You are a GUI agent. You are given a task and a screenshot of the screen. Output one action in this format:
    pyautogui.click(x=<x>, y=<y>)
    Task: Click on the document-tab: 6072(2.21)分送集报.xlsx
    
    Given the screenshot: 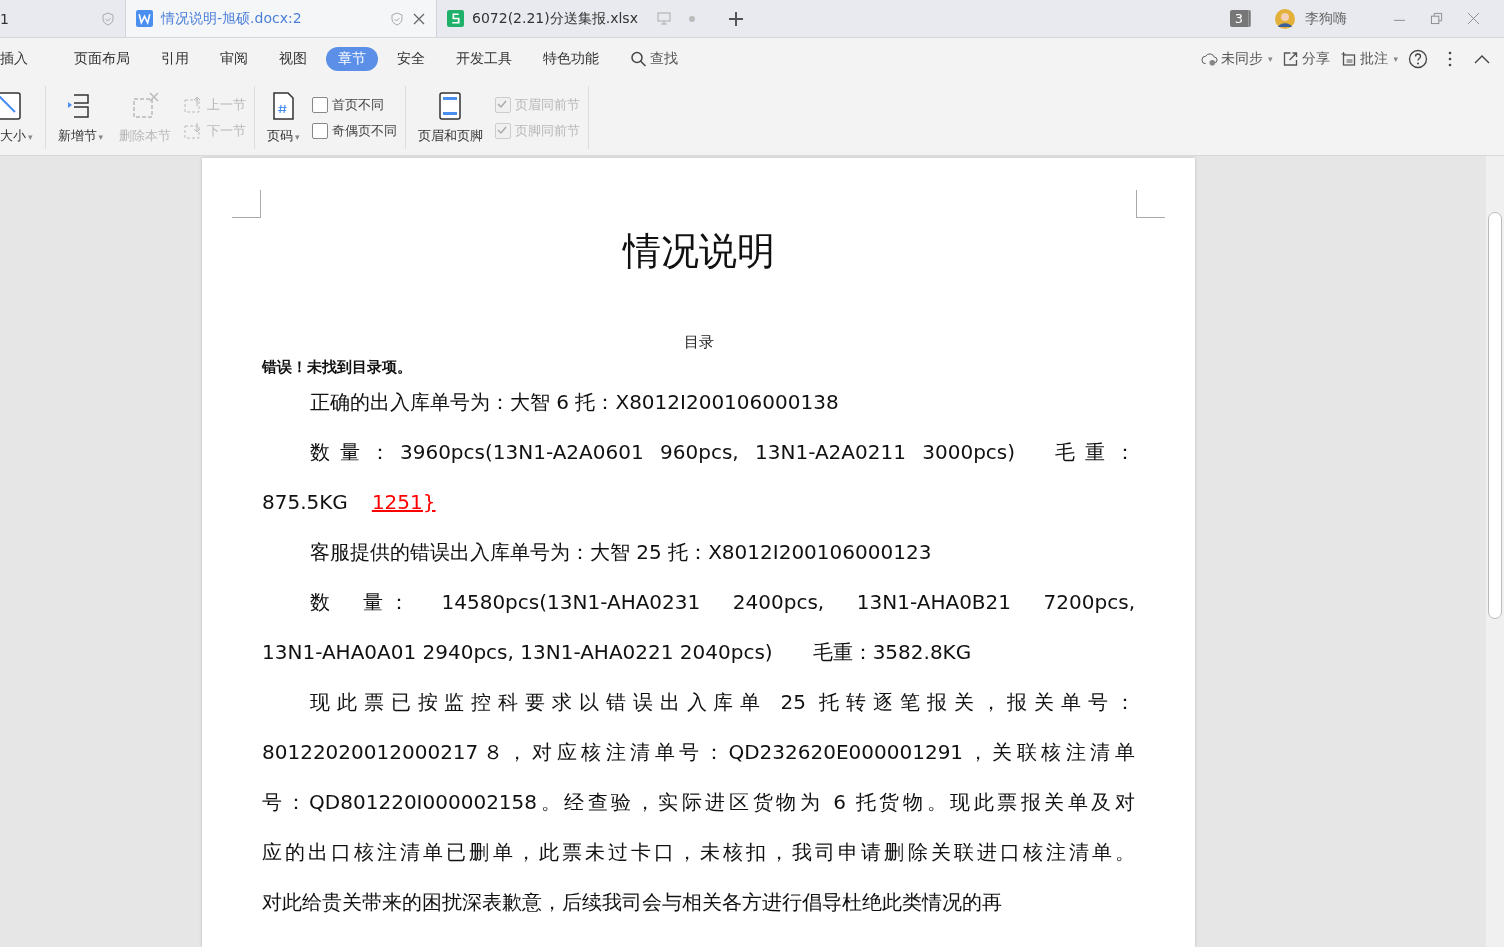 What is the action you would take?
    pyautogui.click(x=539, y=18)
    